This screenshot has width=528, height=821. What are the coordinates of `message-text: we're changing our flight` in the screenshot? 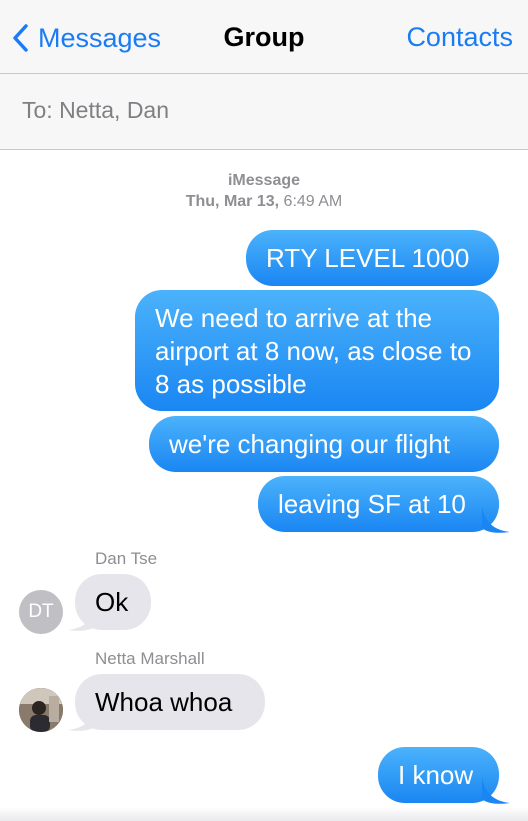 It's located at (310, 444).